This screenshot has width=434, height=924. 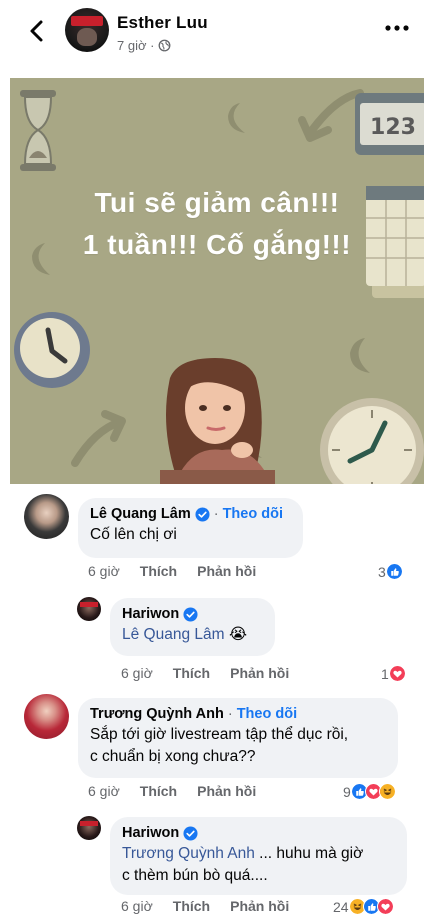 I want to click on commenter-name-row: Lê Quang Lâm · Theo dõi, so click(x=190, y=514).